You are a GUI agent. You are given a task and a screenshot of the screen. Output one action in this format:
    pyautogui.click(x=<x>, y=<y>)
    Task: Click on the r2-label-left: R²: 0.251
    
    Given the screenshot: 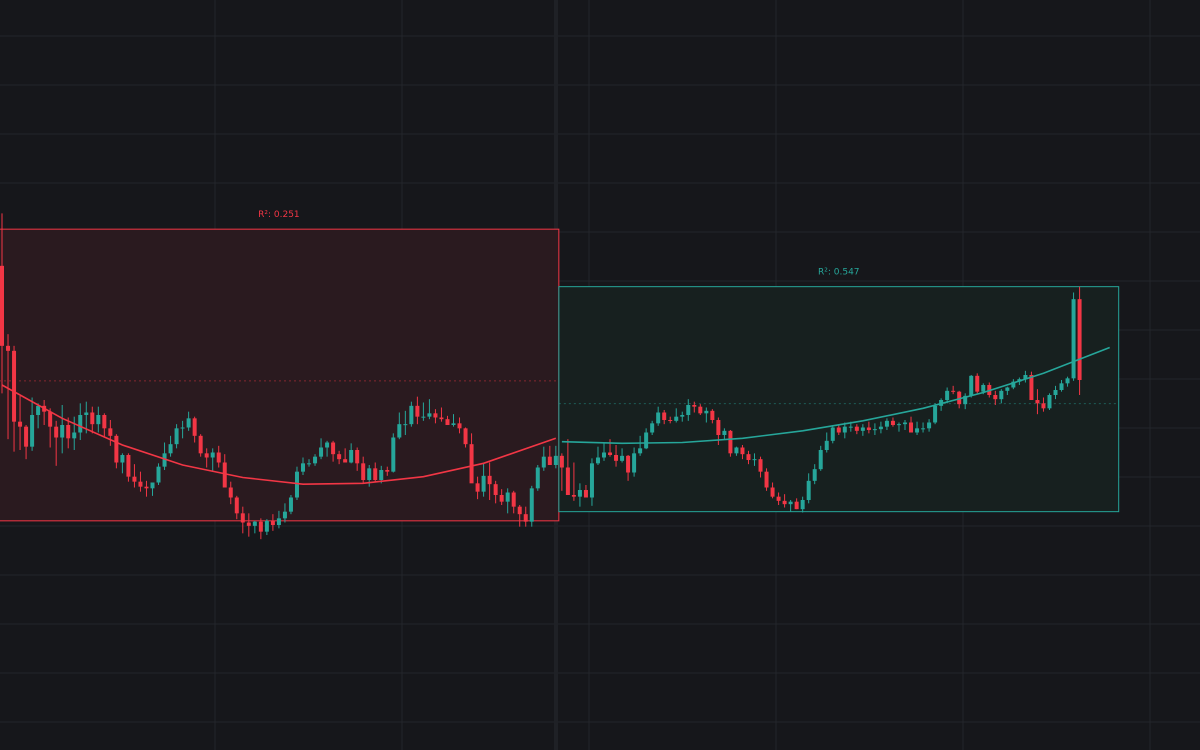 What is the action you would take?
    pyautogui.click(x=279, y=215)
    